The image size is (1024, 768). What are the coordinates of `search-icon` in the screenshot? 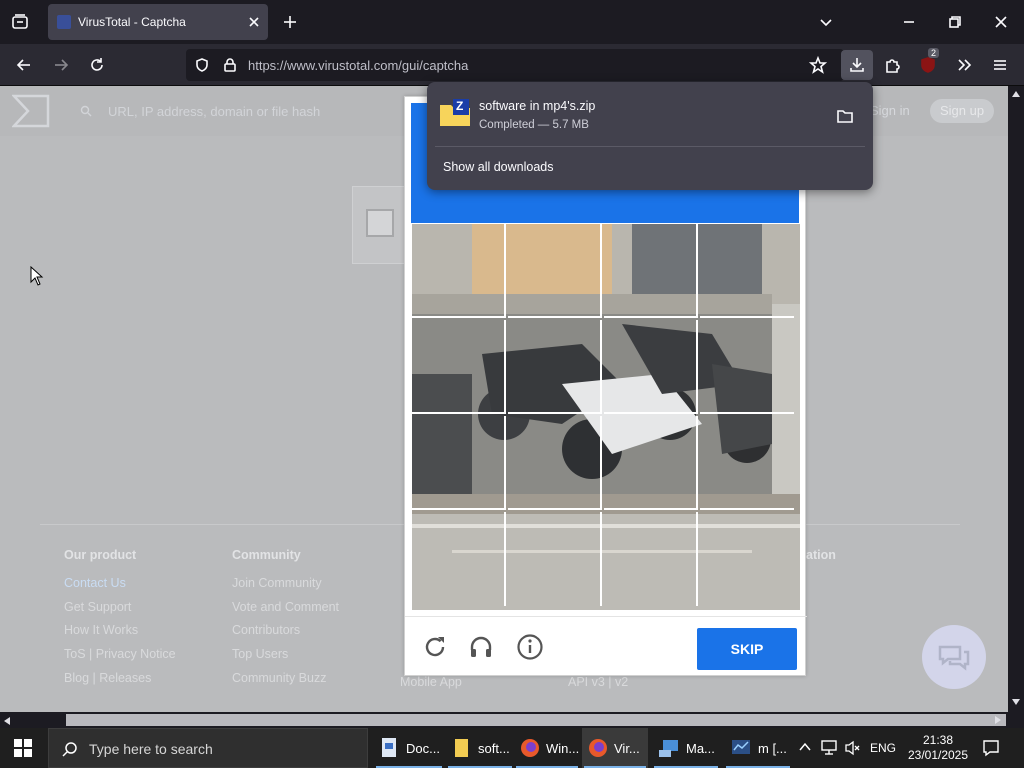 It's located at (86, 111).